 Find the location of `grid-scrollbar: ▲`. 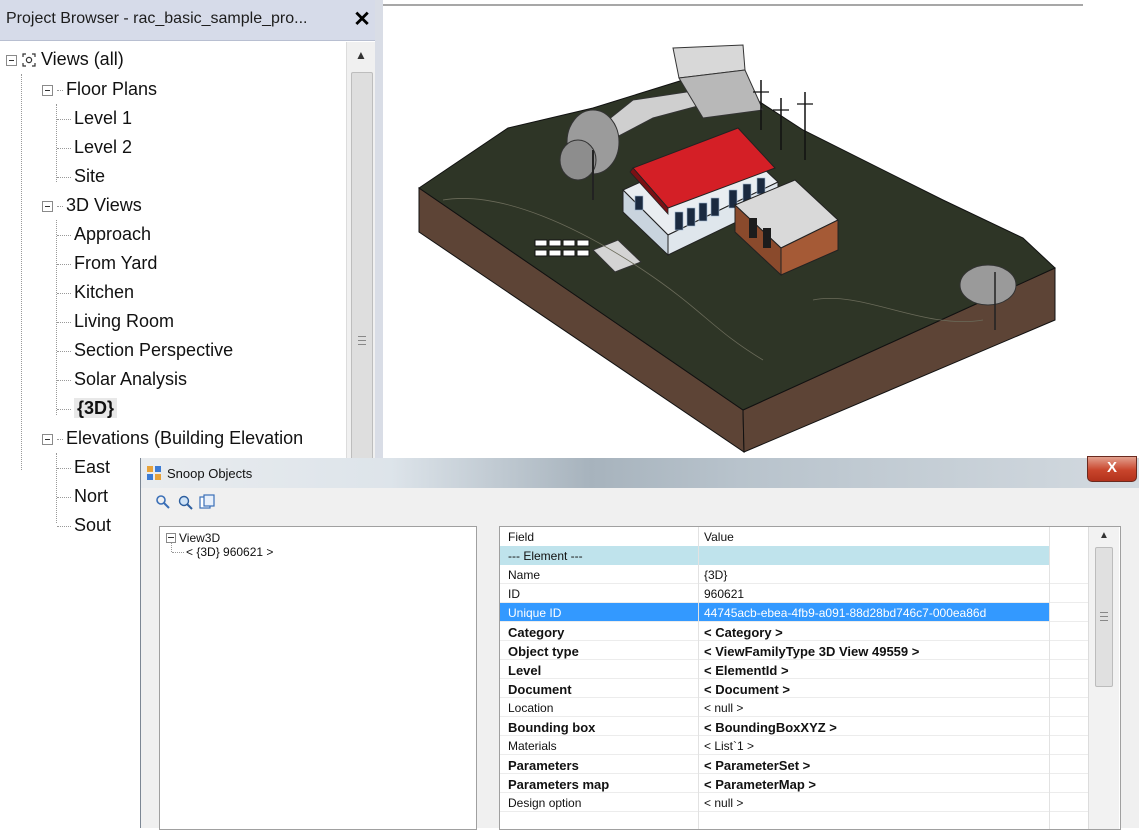

grid-scrollbar: ▲ is located at coordinates (1103, 678).